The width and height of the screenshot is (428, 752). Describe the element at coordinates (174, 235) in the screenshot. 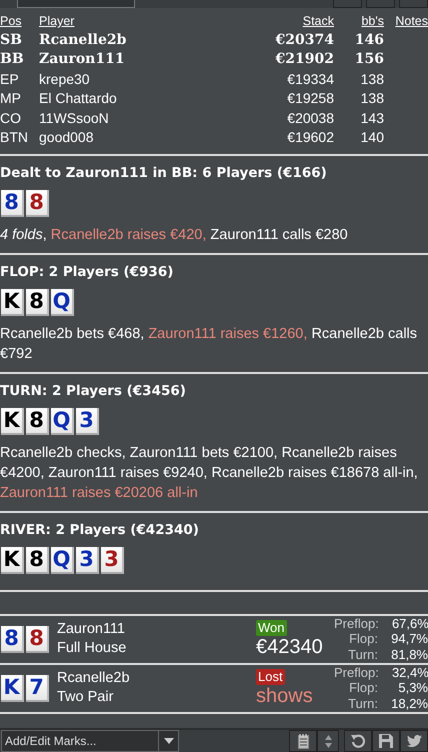

I see `action-text: 4 folds, Rcanelle2b raises €420, Zauron111 calls €280` at that location.